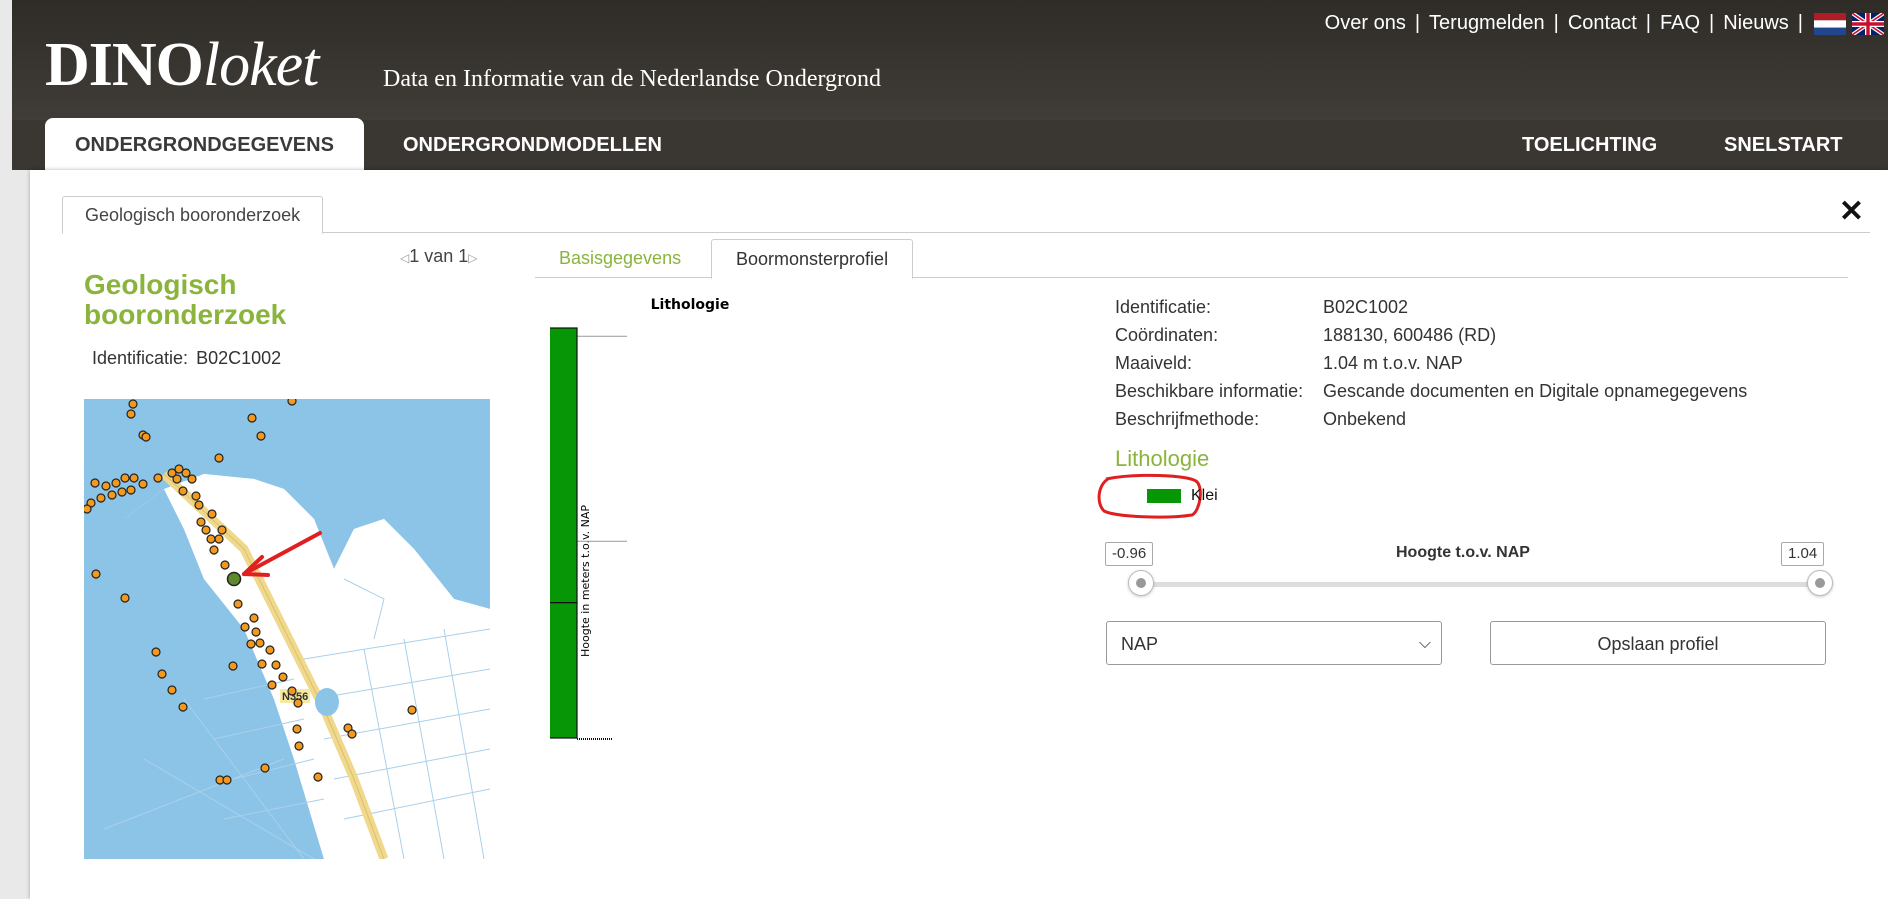  Describe the element at coordinates (234, 579) in the screenshot. I see `selected-borehole-marker` at that location.